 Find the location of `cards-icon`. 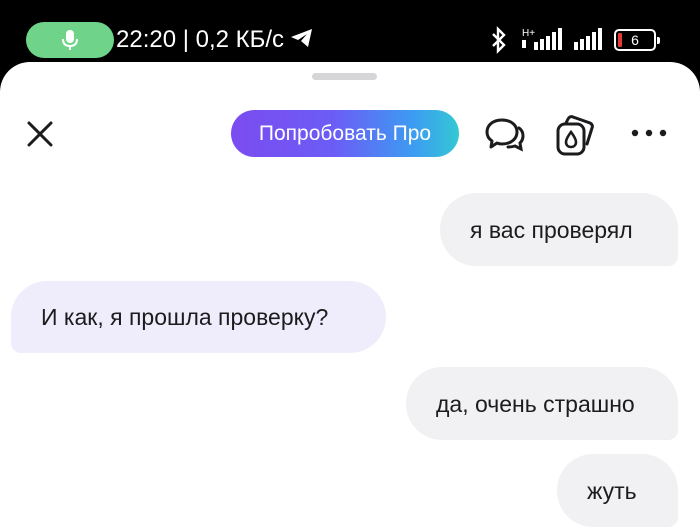

cards-icon is located at coordinates (575, 135).